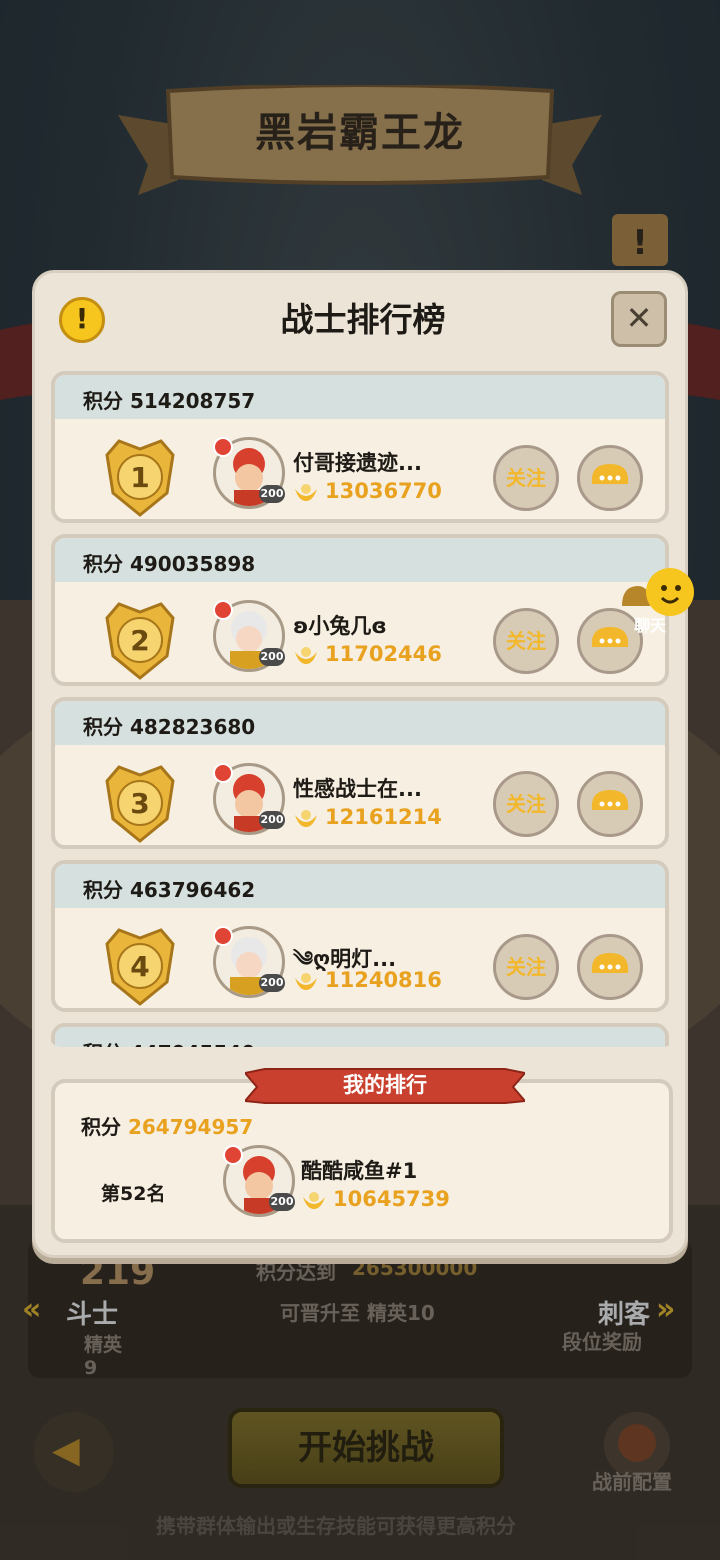  I want to click on my-player-name: 酷酷咸鱼#1, so click(359, 1171).